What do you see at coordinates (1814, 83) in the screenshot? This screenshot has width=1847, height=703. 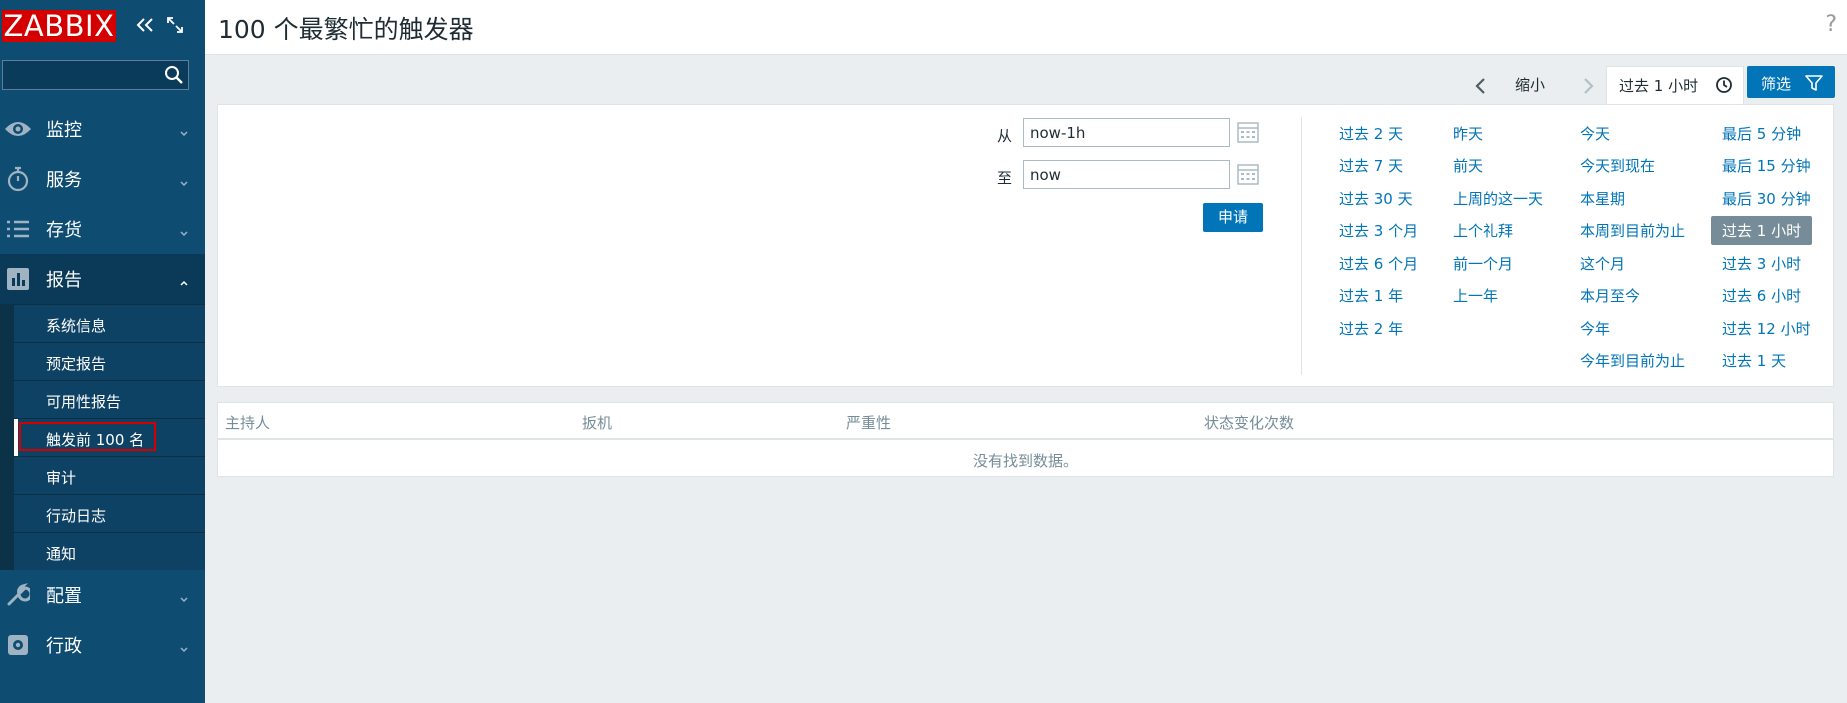 I see `filter-icon` at bounding box center [1814, 83].